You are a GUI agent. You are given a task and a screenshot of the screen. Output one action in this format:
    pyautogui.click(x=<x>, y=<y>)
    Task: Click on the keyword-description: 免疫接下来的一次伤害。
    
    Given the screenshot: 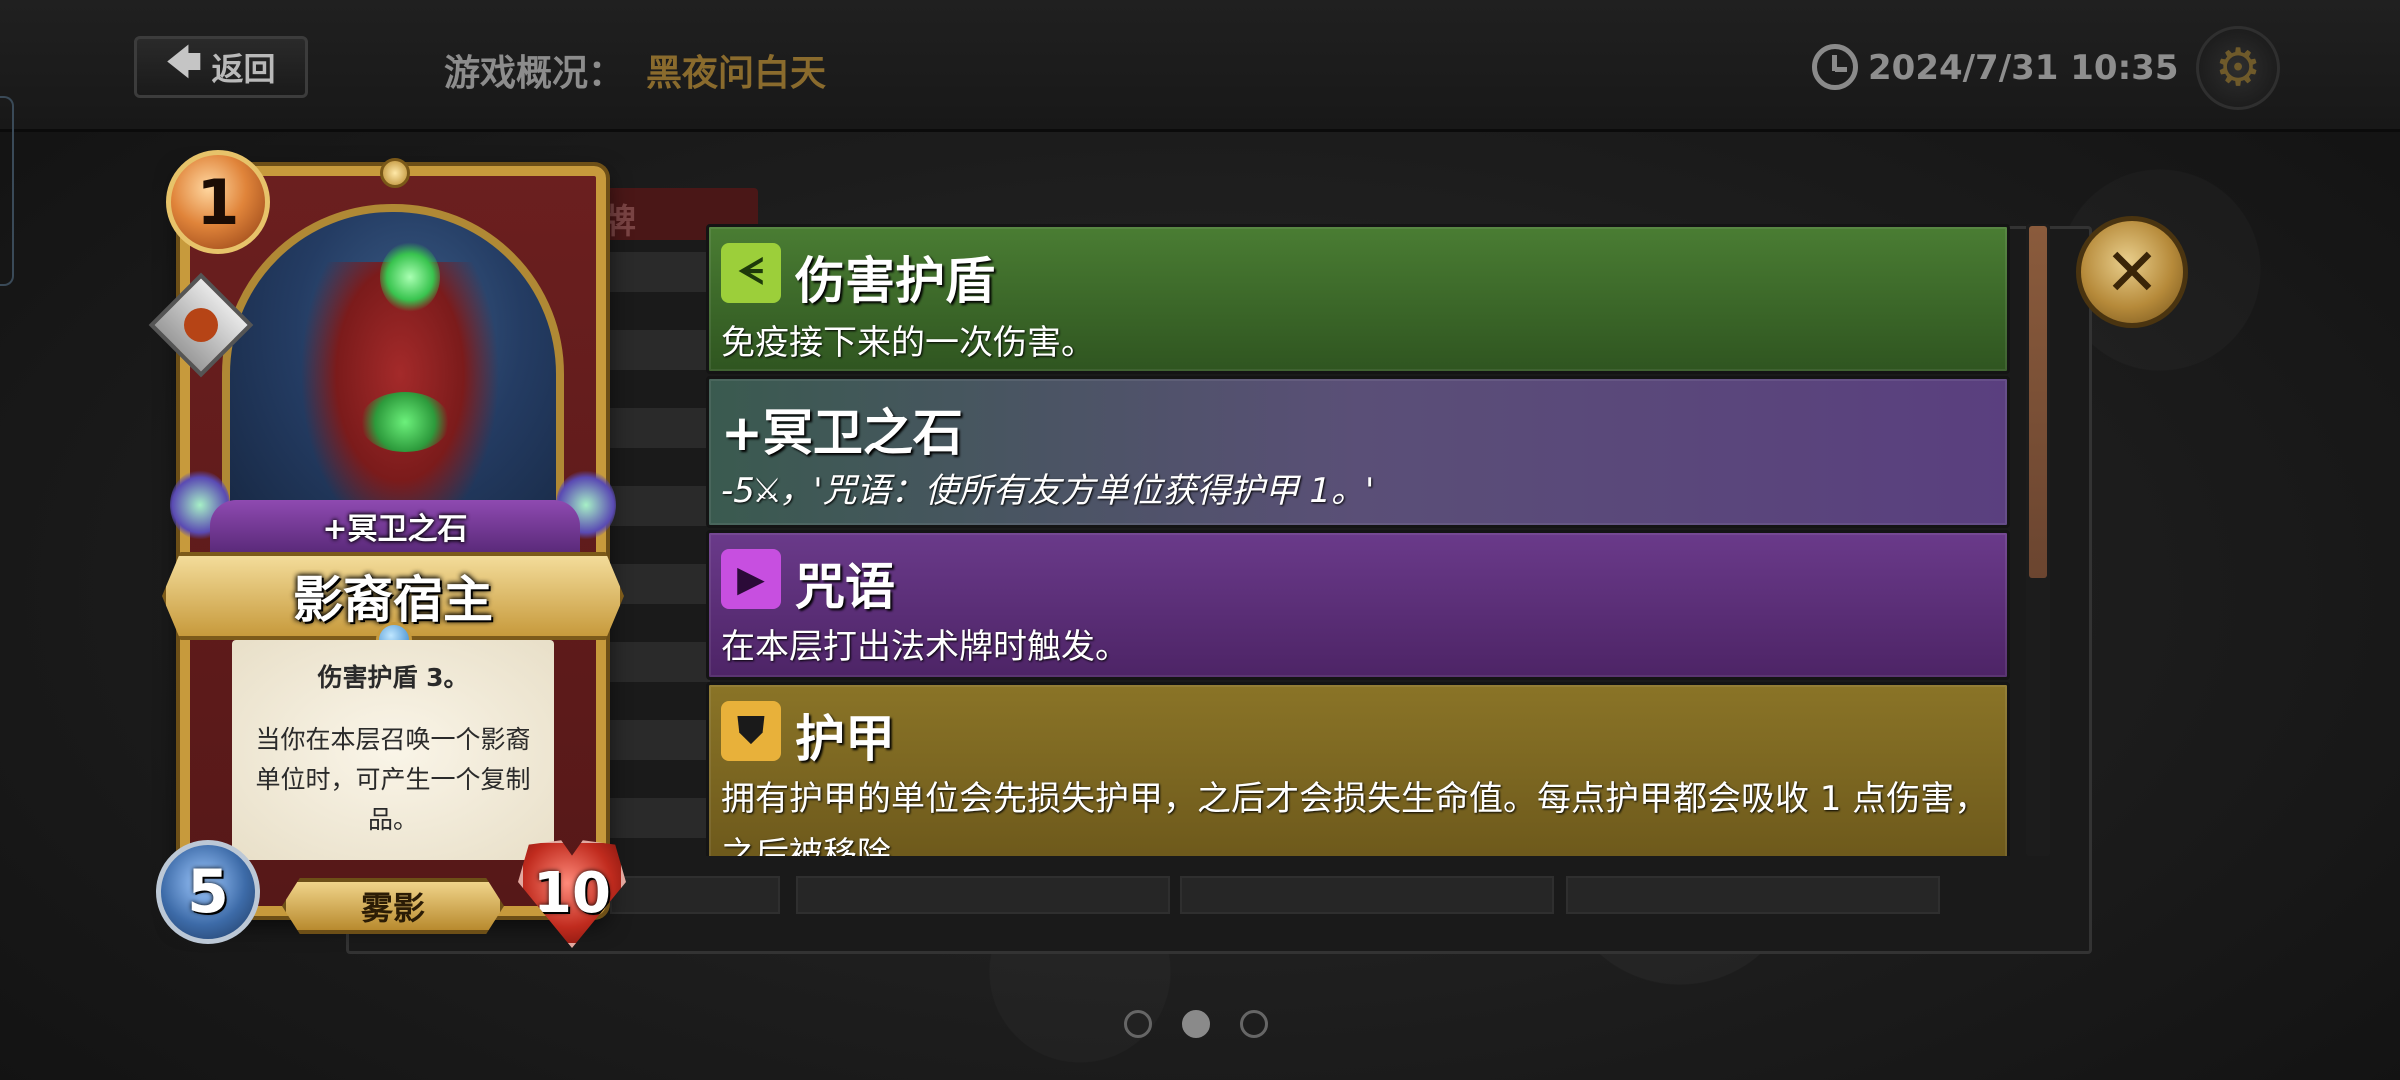 What is the action you would take?
    pyautogui.click(x=908, y=343)
    